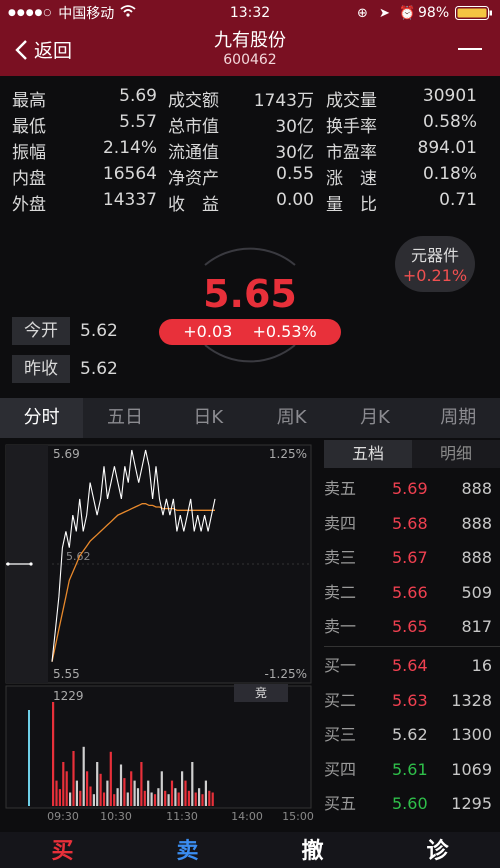  What do you see at coordinates (368, 454) in the screenshot?
I see `tab-five-levels: 五档` at bounding box center [368, 454].